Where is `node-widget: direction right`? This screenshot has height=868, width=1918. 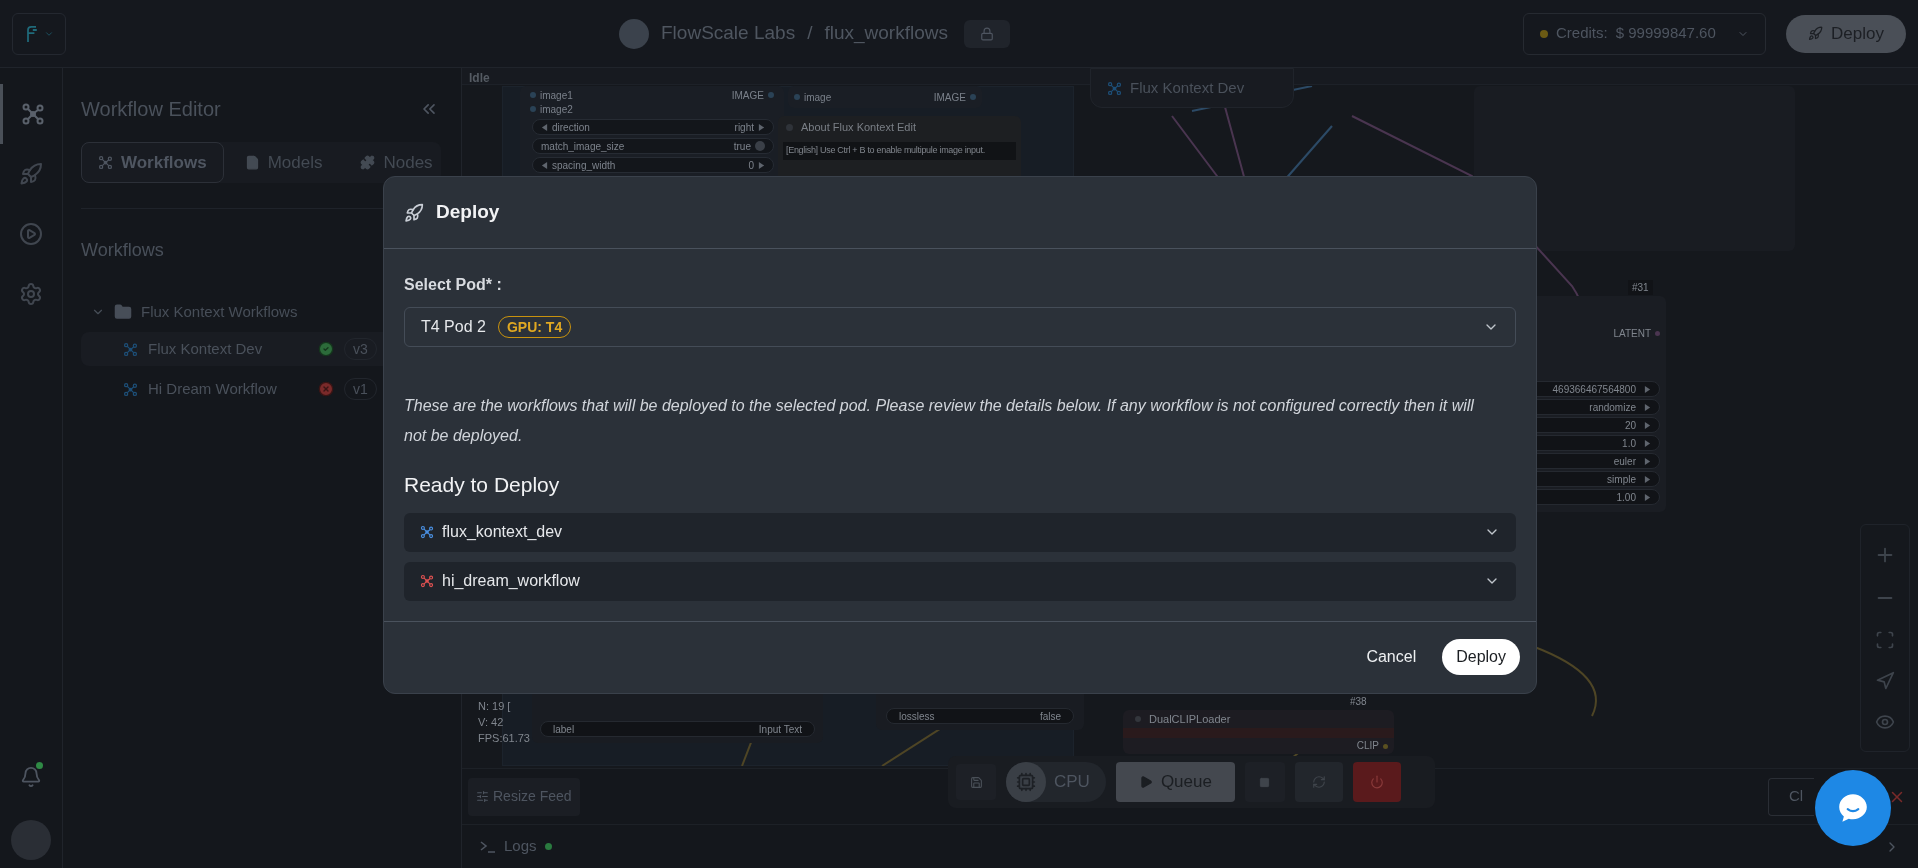
node-widget: direction right is located at coordinates (653, 127).